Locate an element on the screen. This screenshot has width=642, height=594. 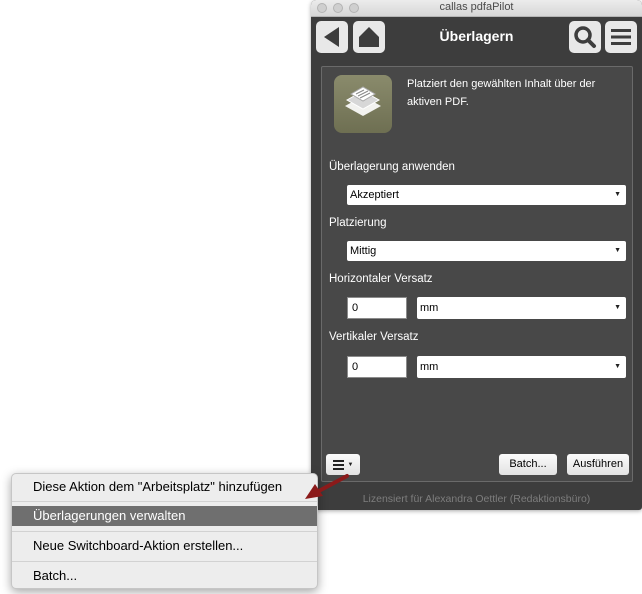
vertical-offset-input: 0 is located at coordinates (377, 367).